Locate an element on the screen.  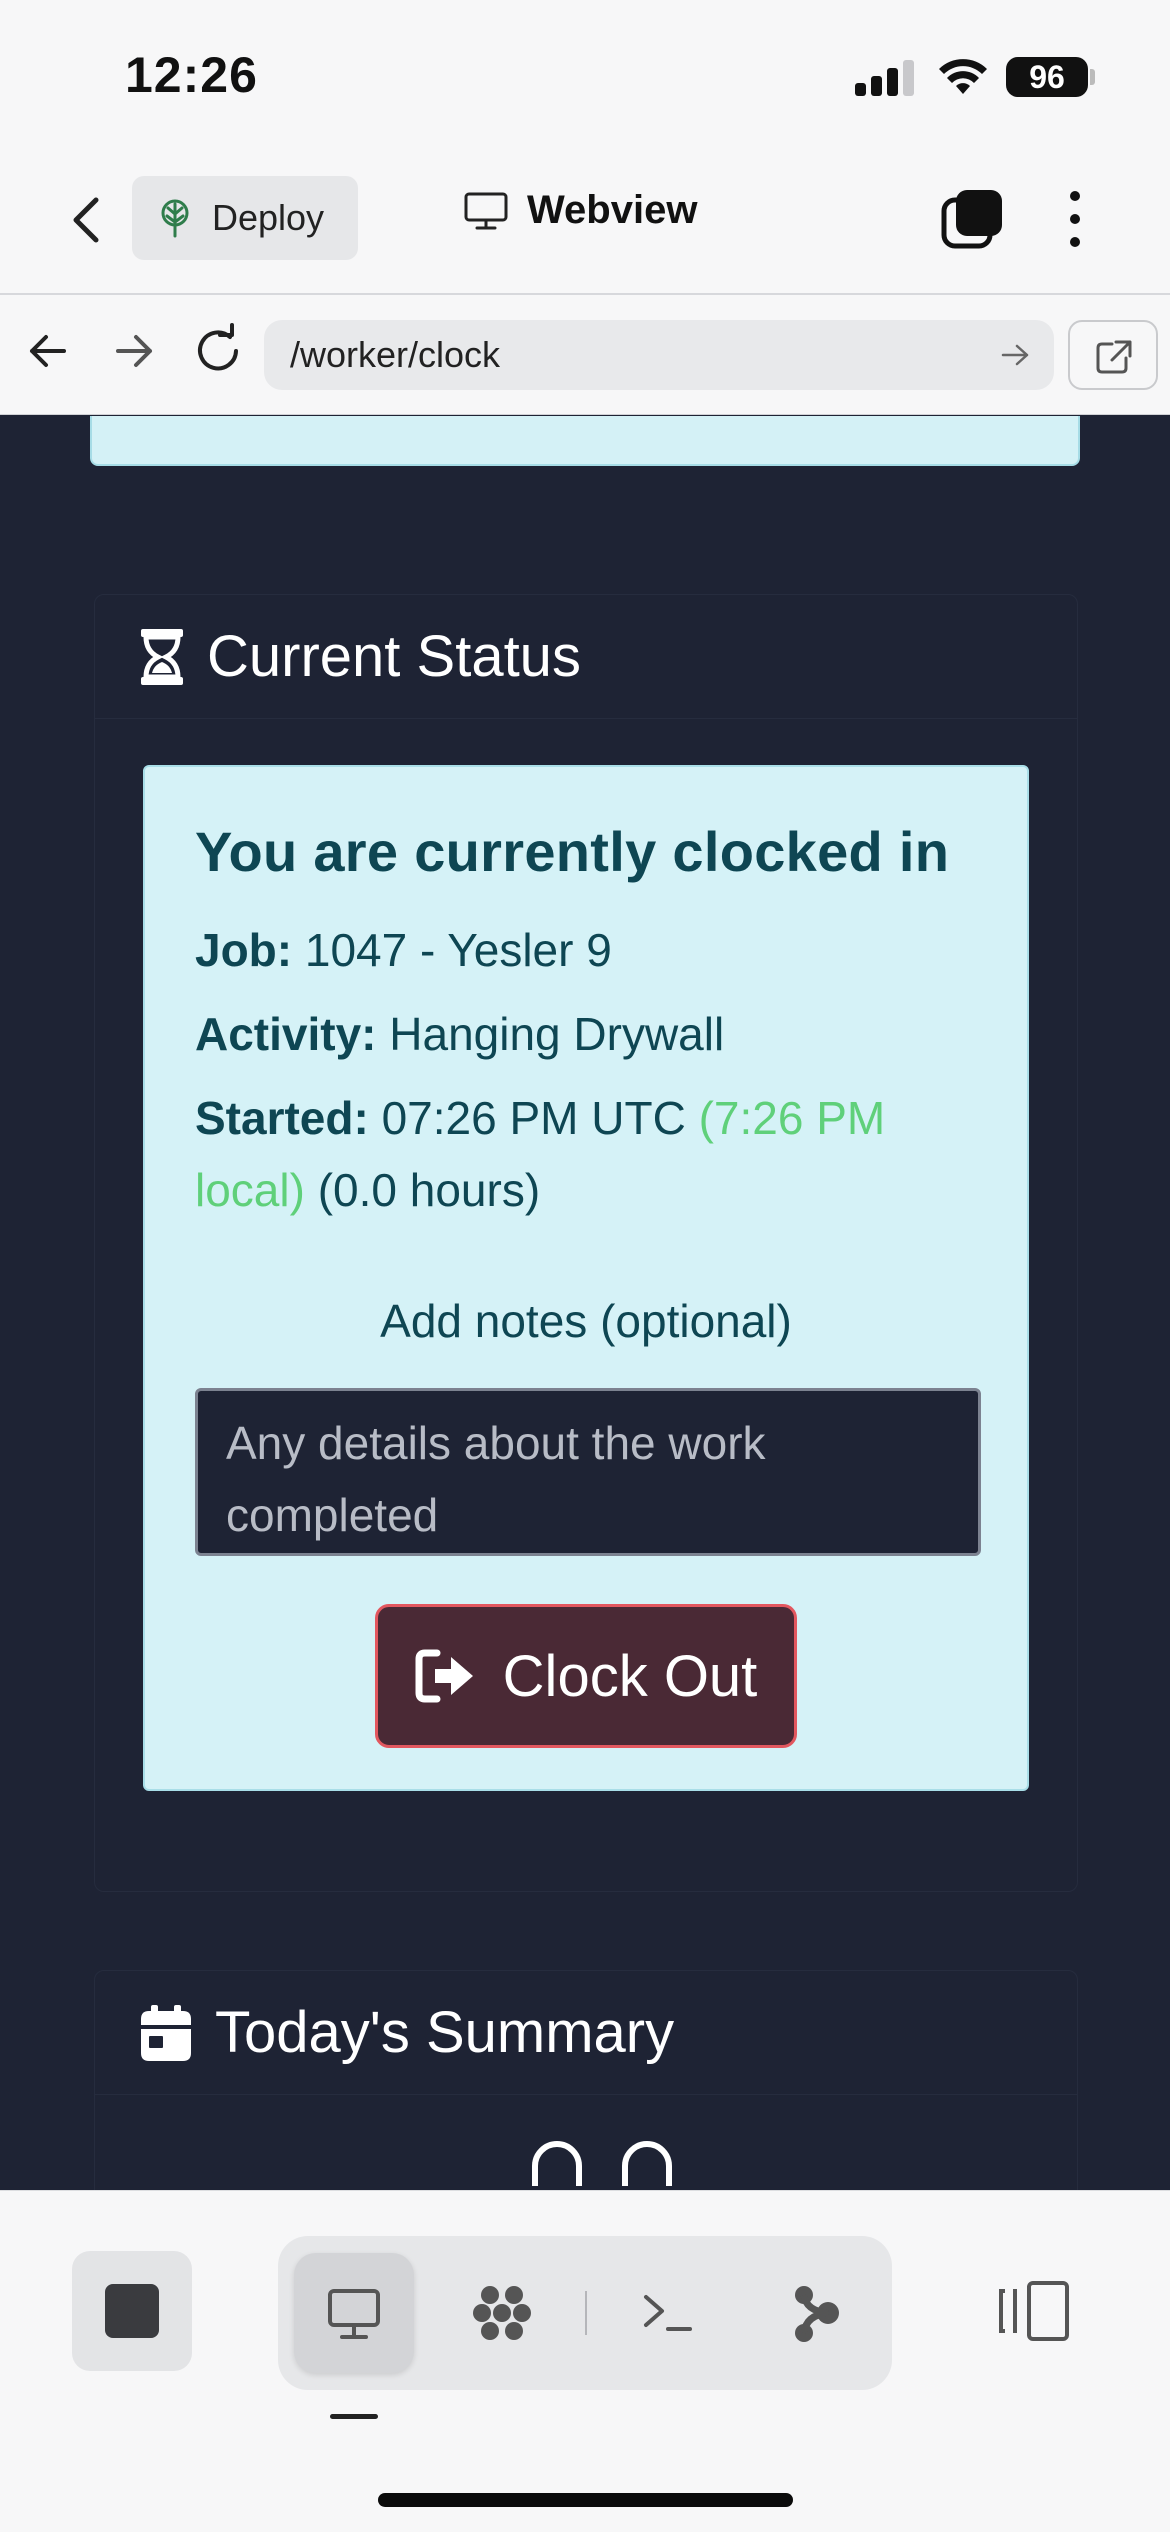
page-title: Webview is located at coordinates (580, 210).